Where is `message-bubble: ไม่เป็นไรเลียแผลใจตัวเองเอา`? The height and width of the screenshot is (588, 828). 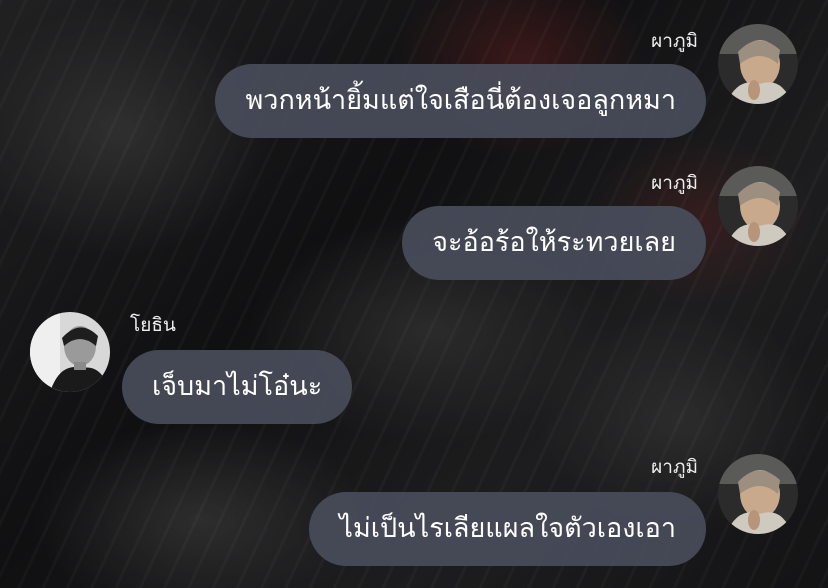
message-bubble: ไม่เป็นไรเลียแผลใจตัวเองเอา is located at coordinates (507, 529).